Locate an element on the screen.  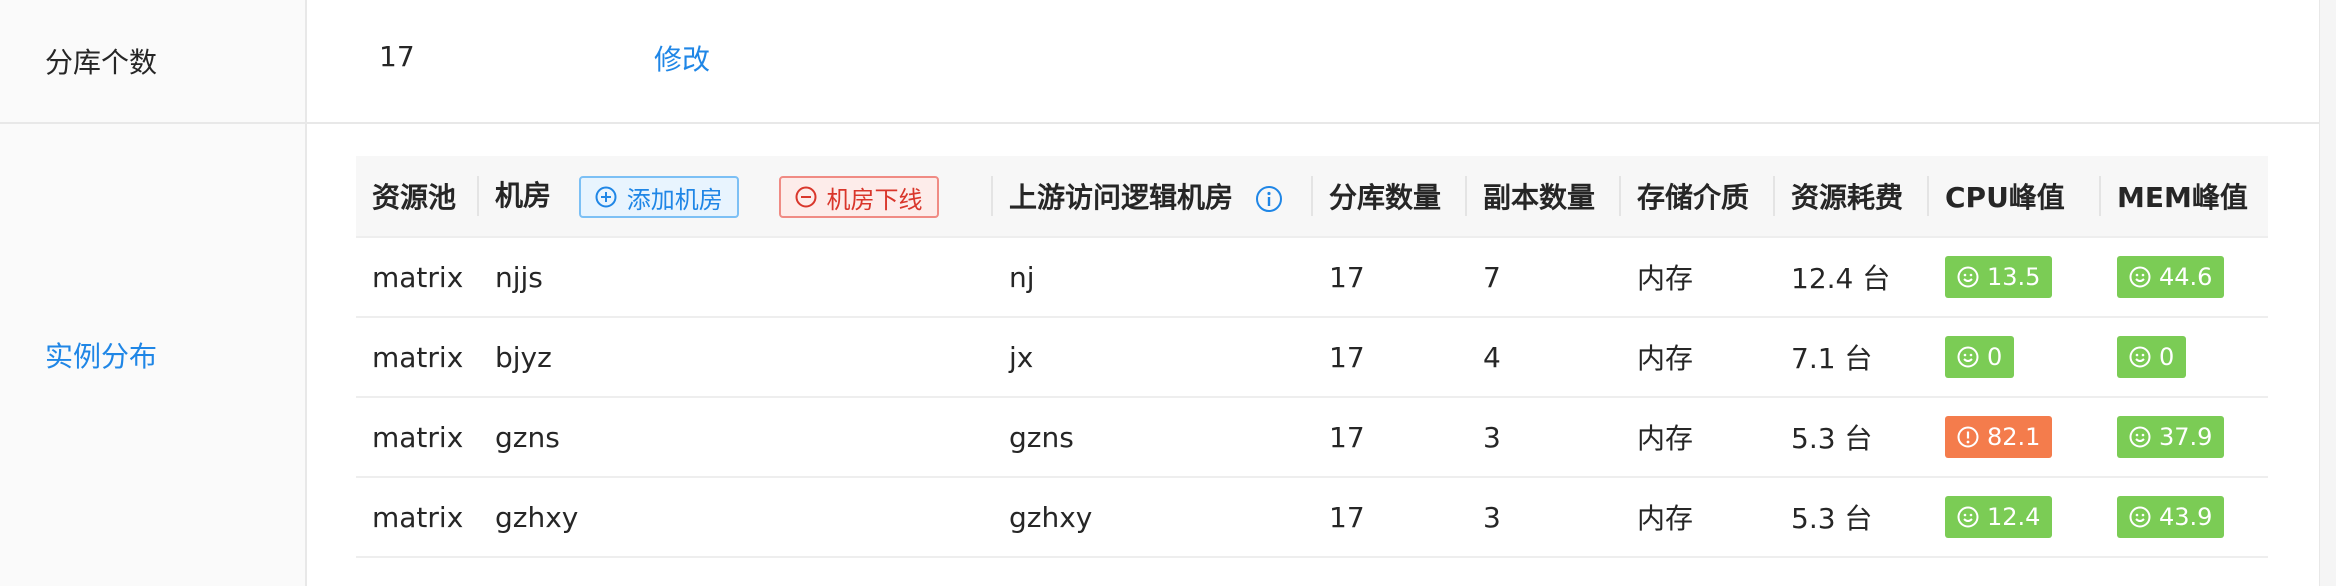
cell-mem: 43.9 is located at coordinates (2184, 517).